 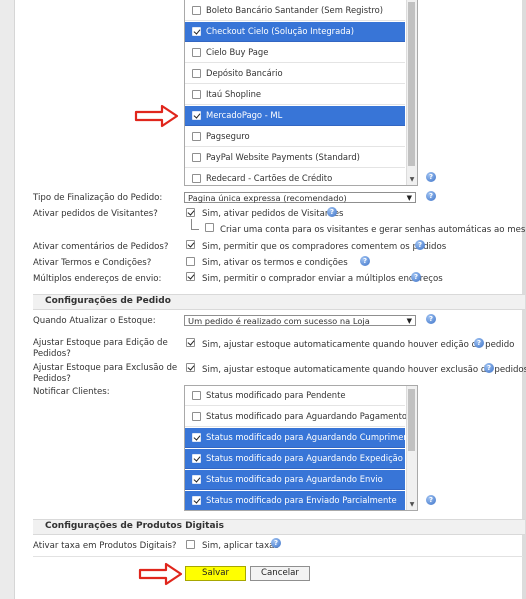 I want to click on option-label: MercadoPago - ML, so click(x=244, y=115).